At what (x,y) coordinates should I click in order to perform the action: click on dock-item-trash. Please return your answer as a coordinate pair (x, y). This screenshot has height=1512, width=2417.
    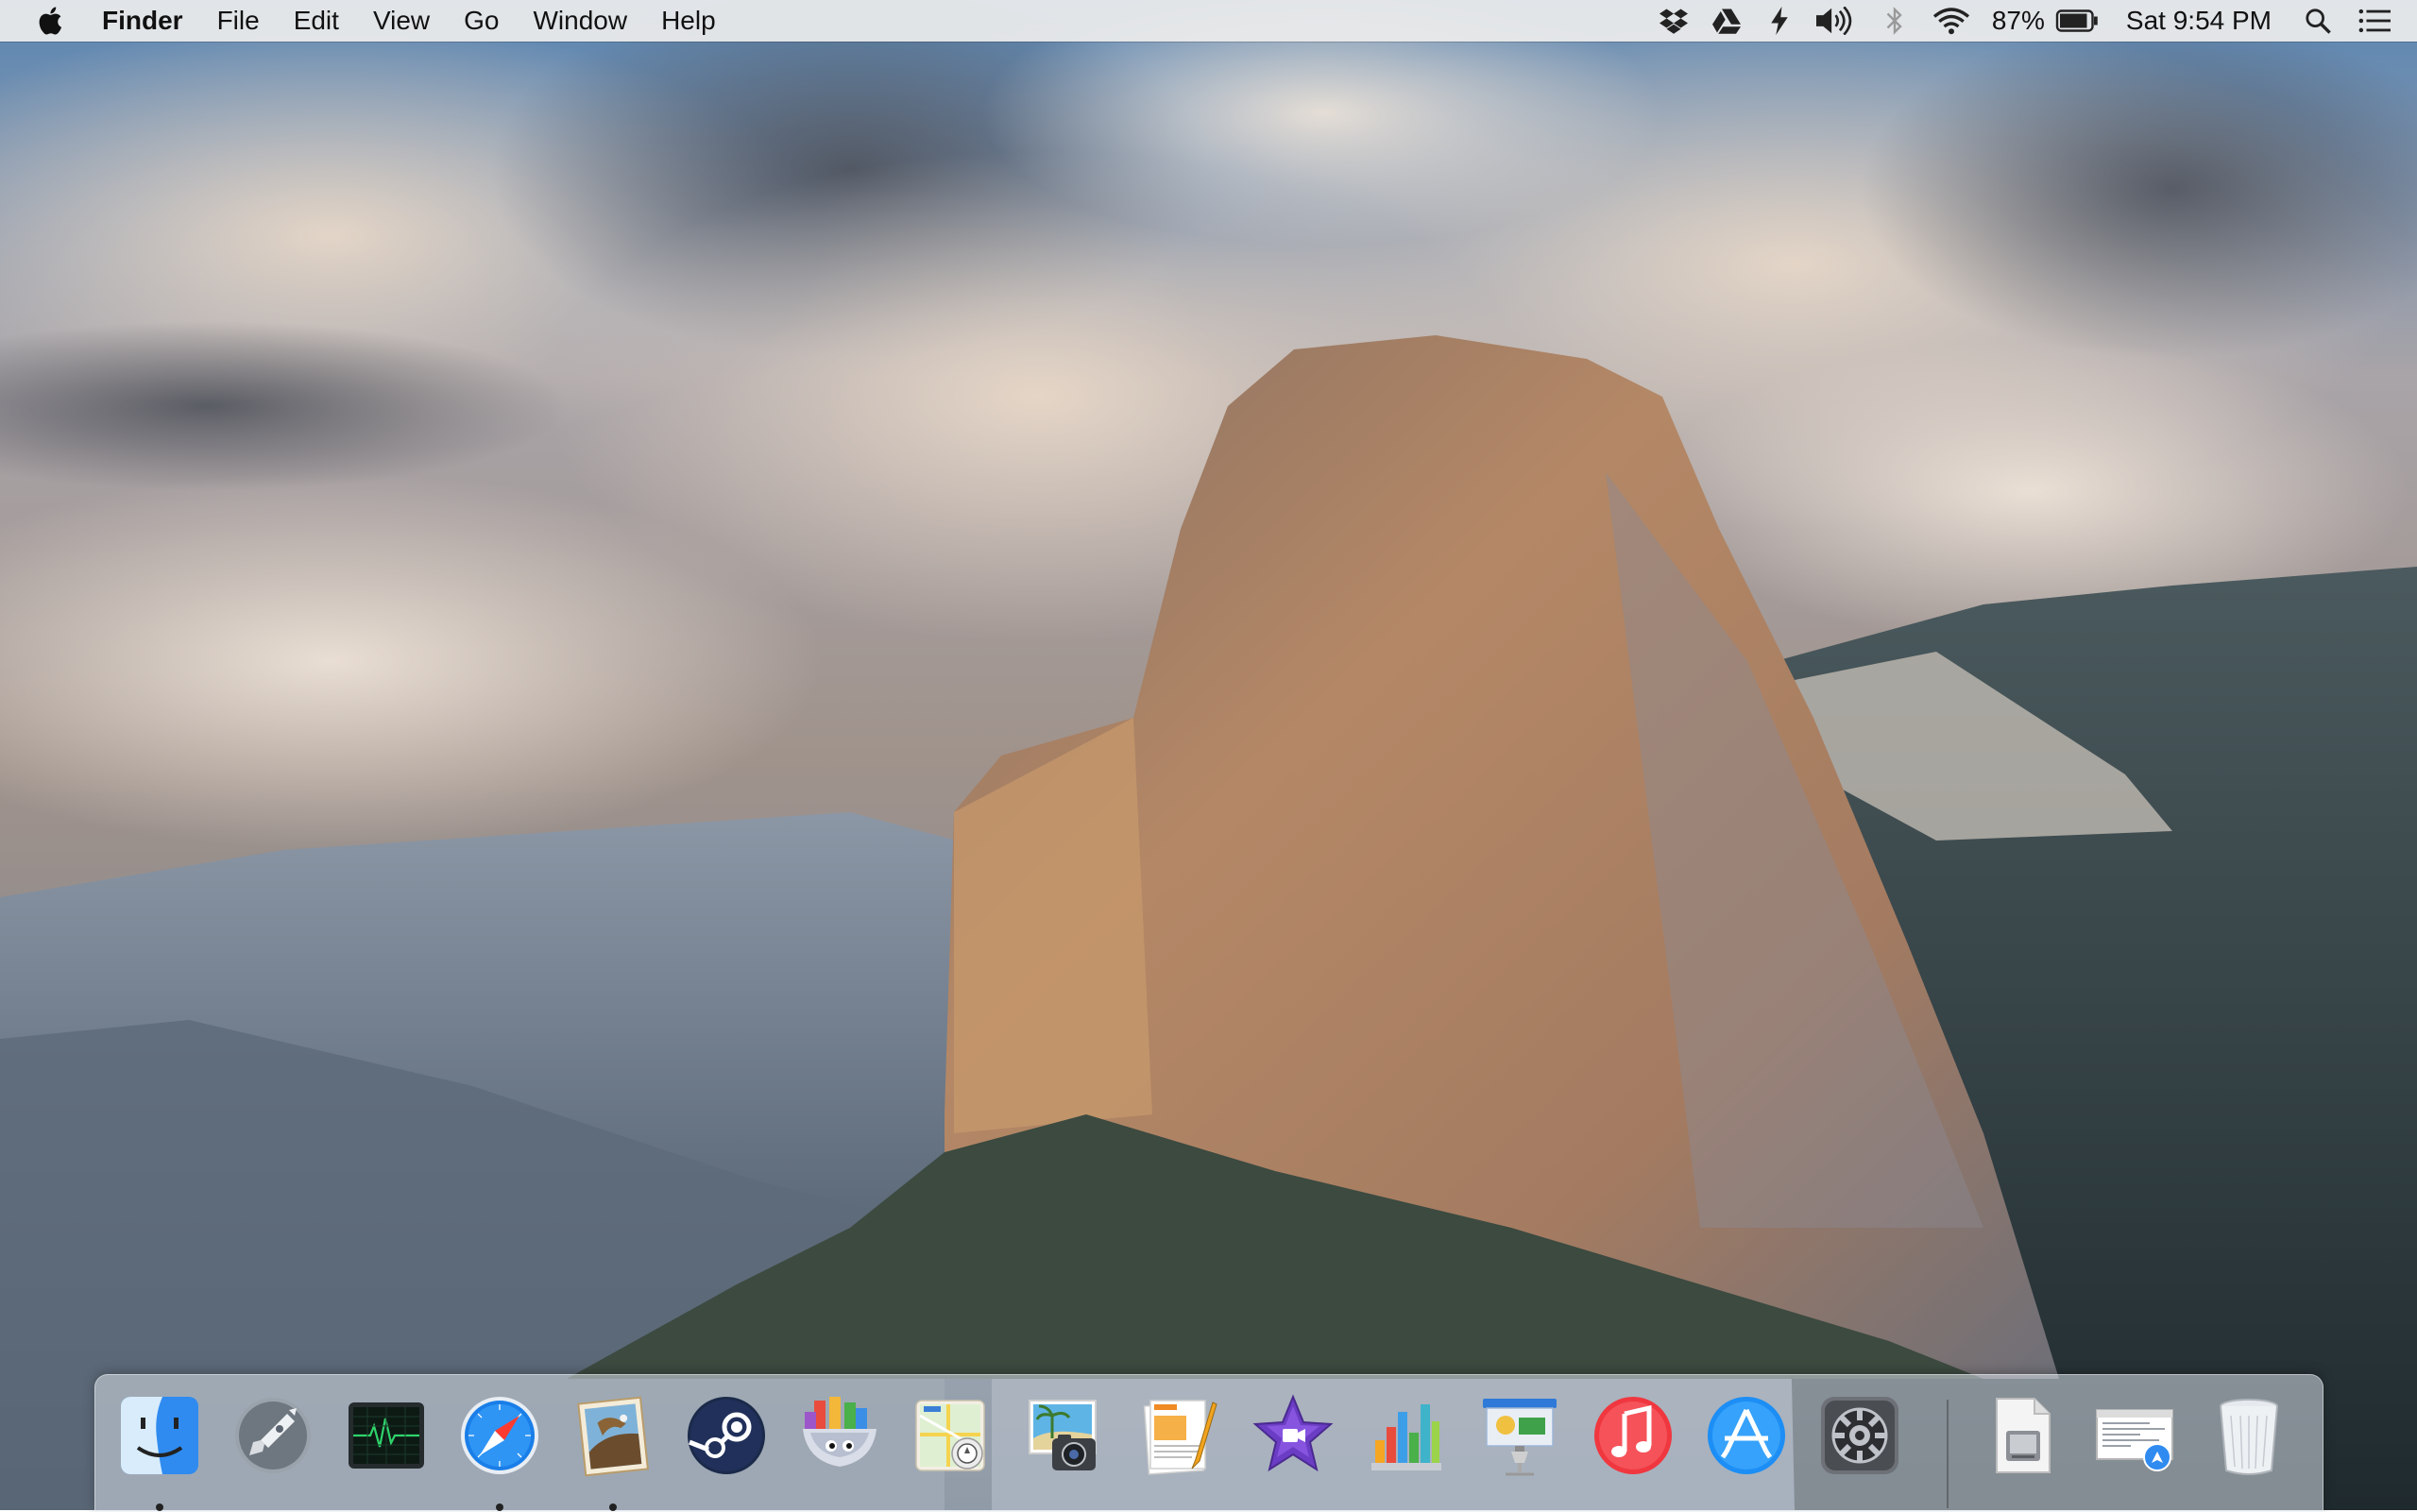
    Looking at the image, I should click on (2249, 1440).